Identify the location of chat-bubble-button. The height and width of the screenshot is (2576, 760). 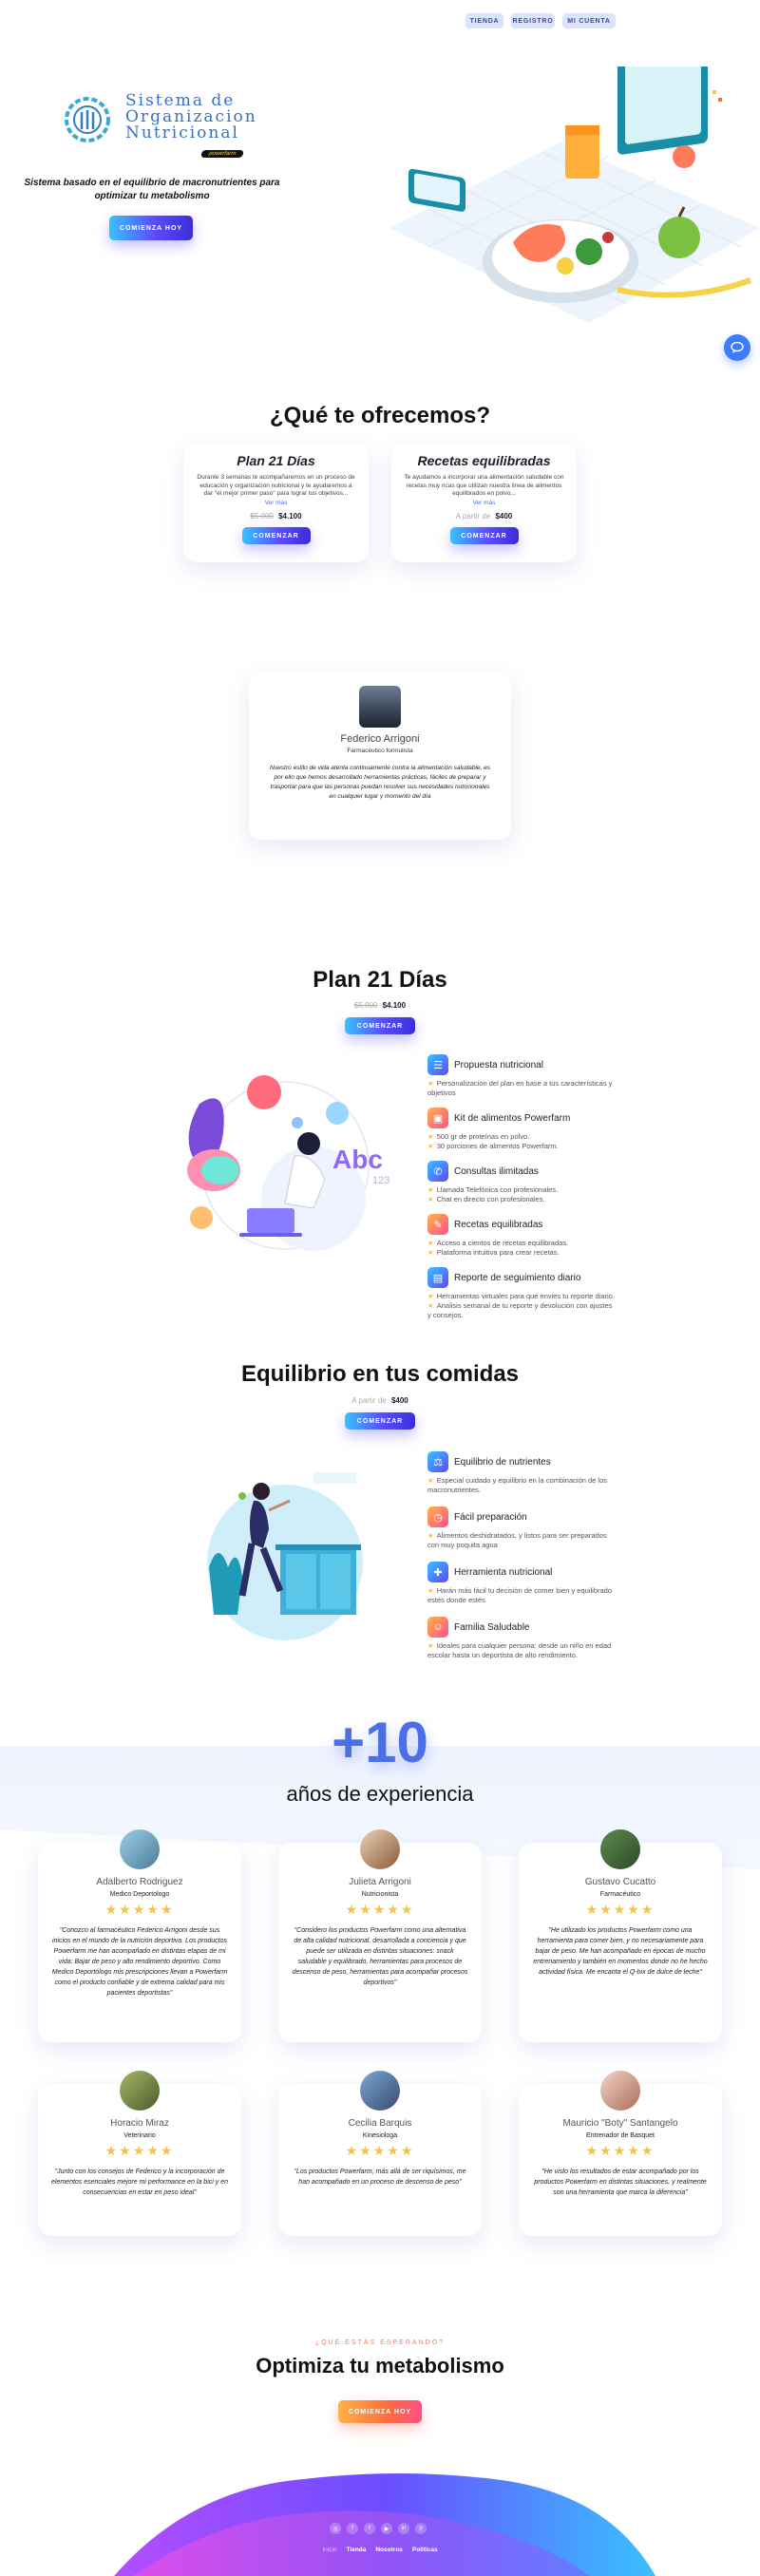
(737, 347).